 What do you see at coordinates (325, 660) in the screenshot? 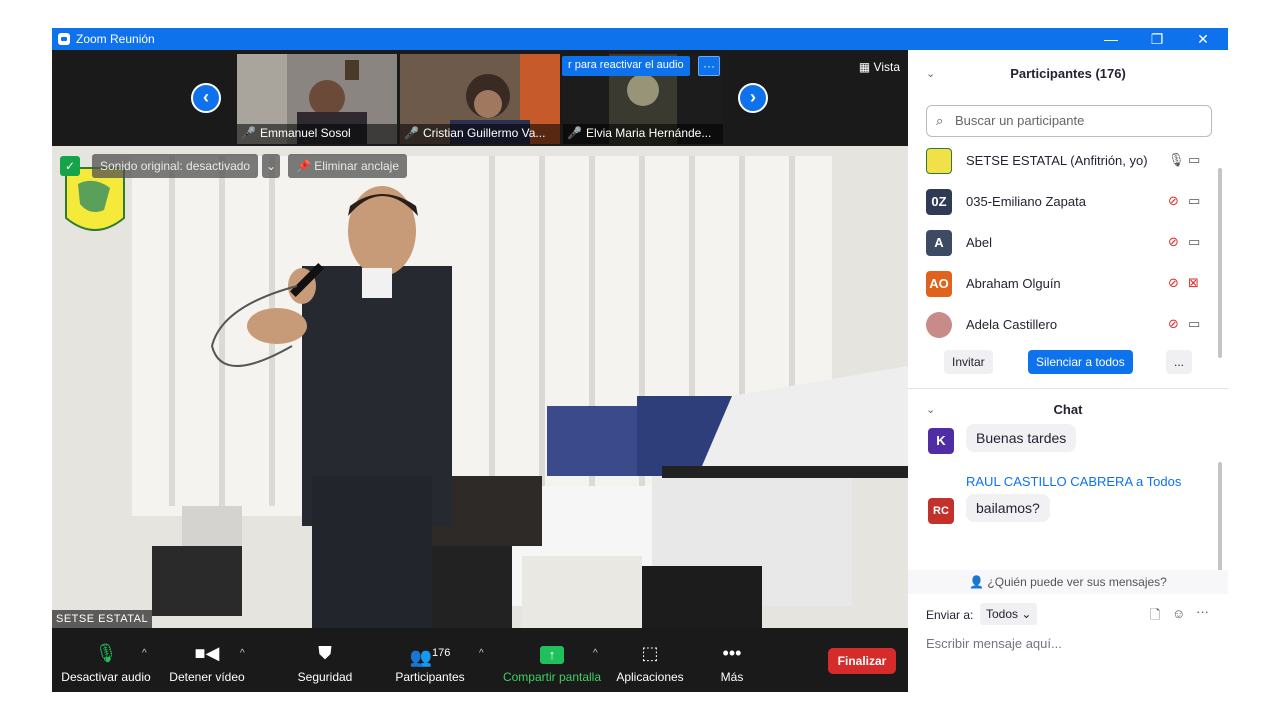
I see `security-button: ⛊ Seguridad` at bounding box center [325, 660].